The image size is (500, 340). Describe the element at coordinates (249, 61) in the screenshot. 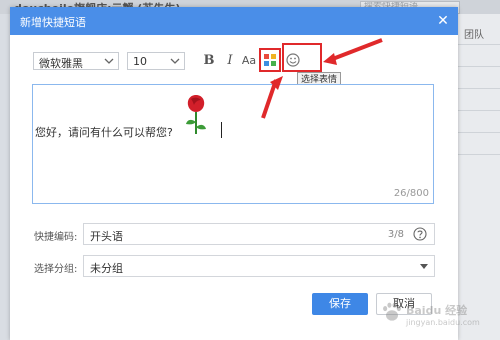

I see `font-color-button: Aa` at that location.